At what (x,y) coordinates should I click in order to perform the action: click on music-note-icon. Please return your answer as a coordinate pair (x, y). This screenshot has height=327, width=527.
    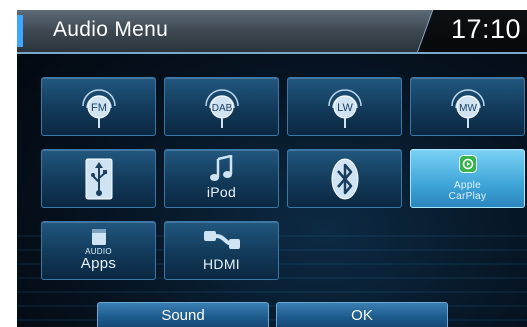
    Looking at the image, I should click on (221, 168).